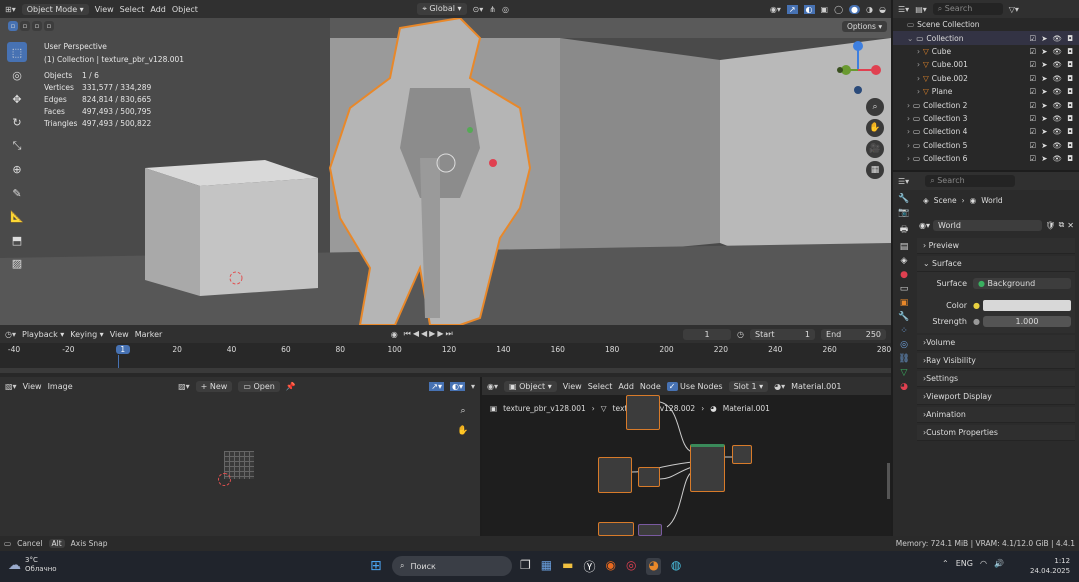 The height and width of the screenshot is (582, 1079). What do you see at coordinates (983, 563) in the screenshot?
I see `wifi-icon: ◠` at bounding box center [983, 563].